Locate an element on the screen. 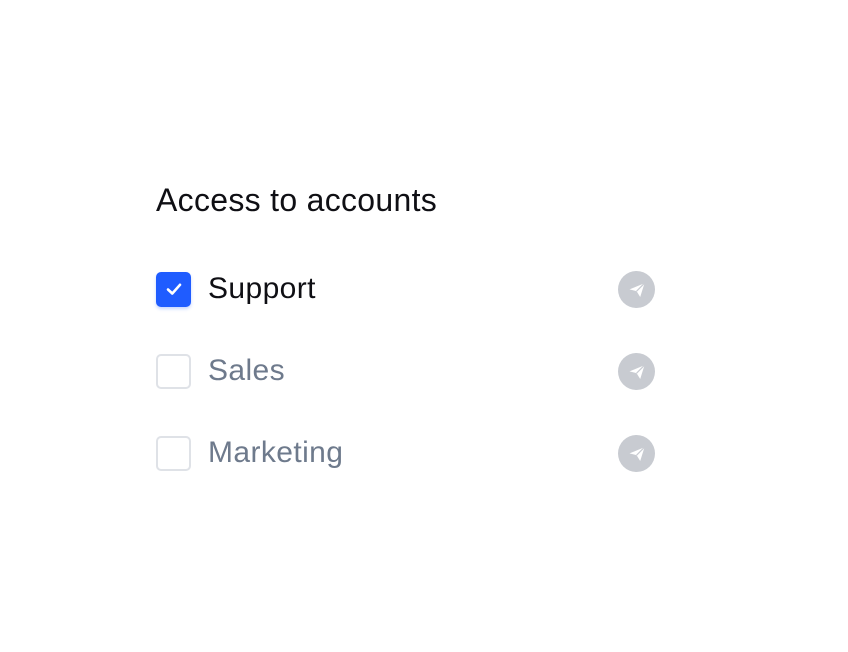 The width and height of the screenshot is (848, 652). account-row-sales: Sales is located at coordinates (406, 371).